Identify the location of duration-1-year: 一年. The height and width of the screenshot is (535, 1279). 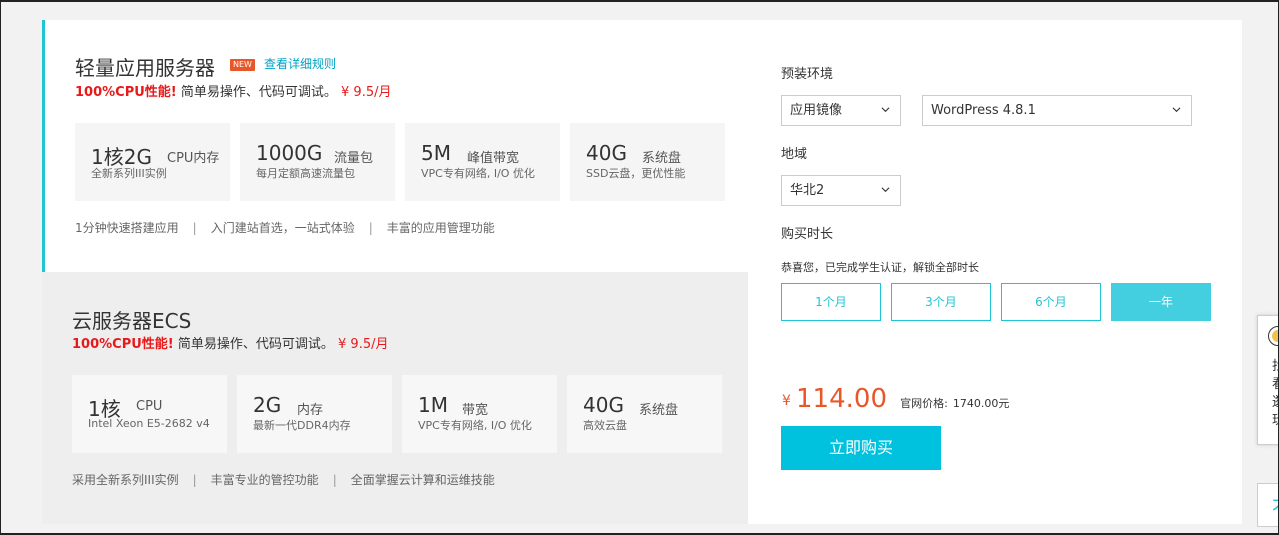
(1161, 302).